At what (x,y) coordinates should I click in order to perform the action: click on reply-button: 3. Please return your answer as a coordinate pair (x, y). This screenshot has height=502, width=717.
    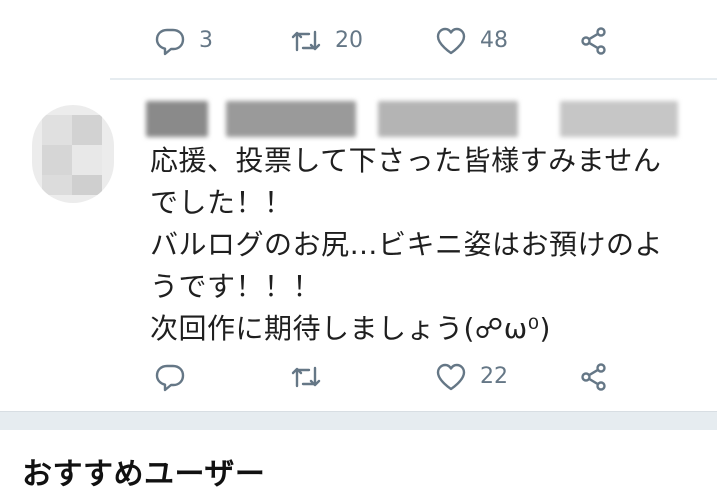
    Looking at the image, I should click on (183, 41).